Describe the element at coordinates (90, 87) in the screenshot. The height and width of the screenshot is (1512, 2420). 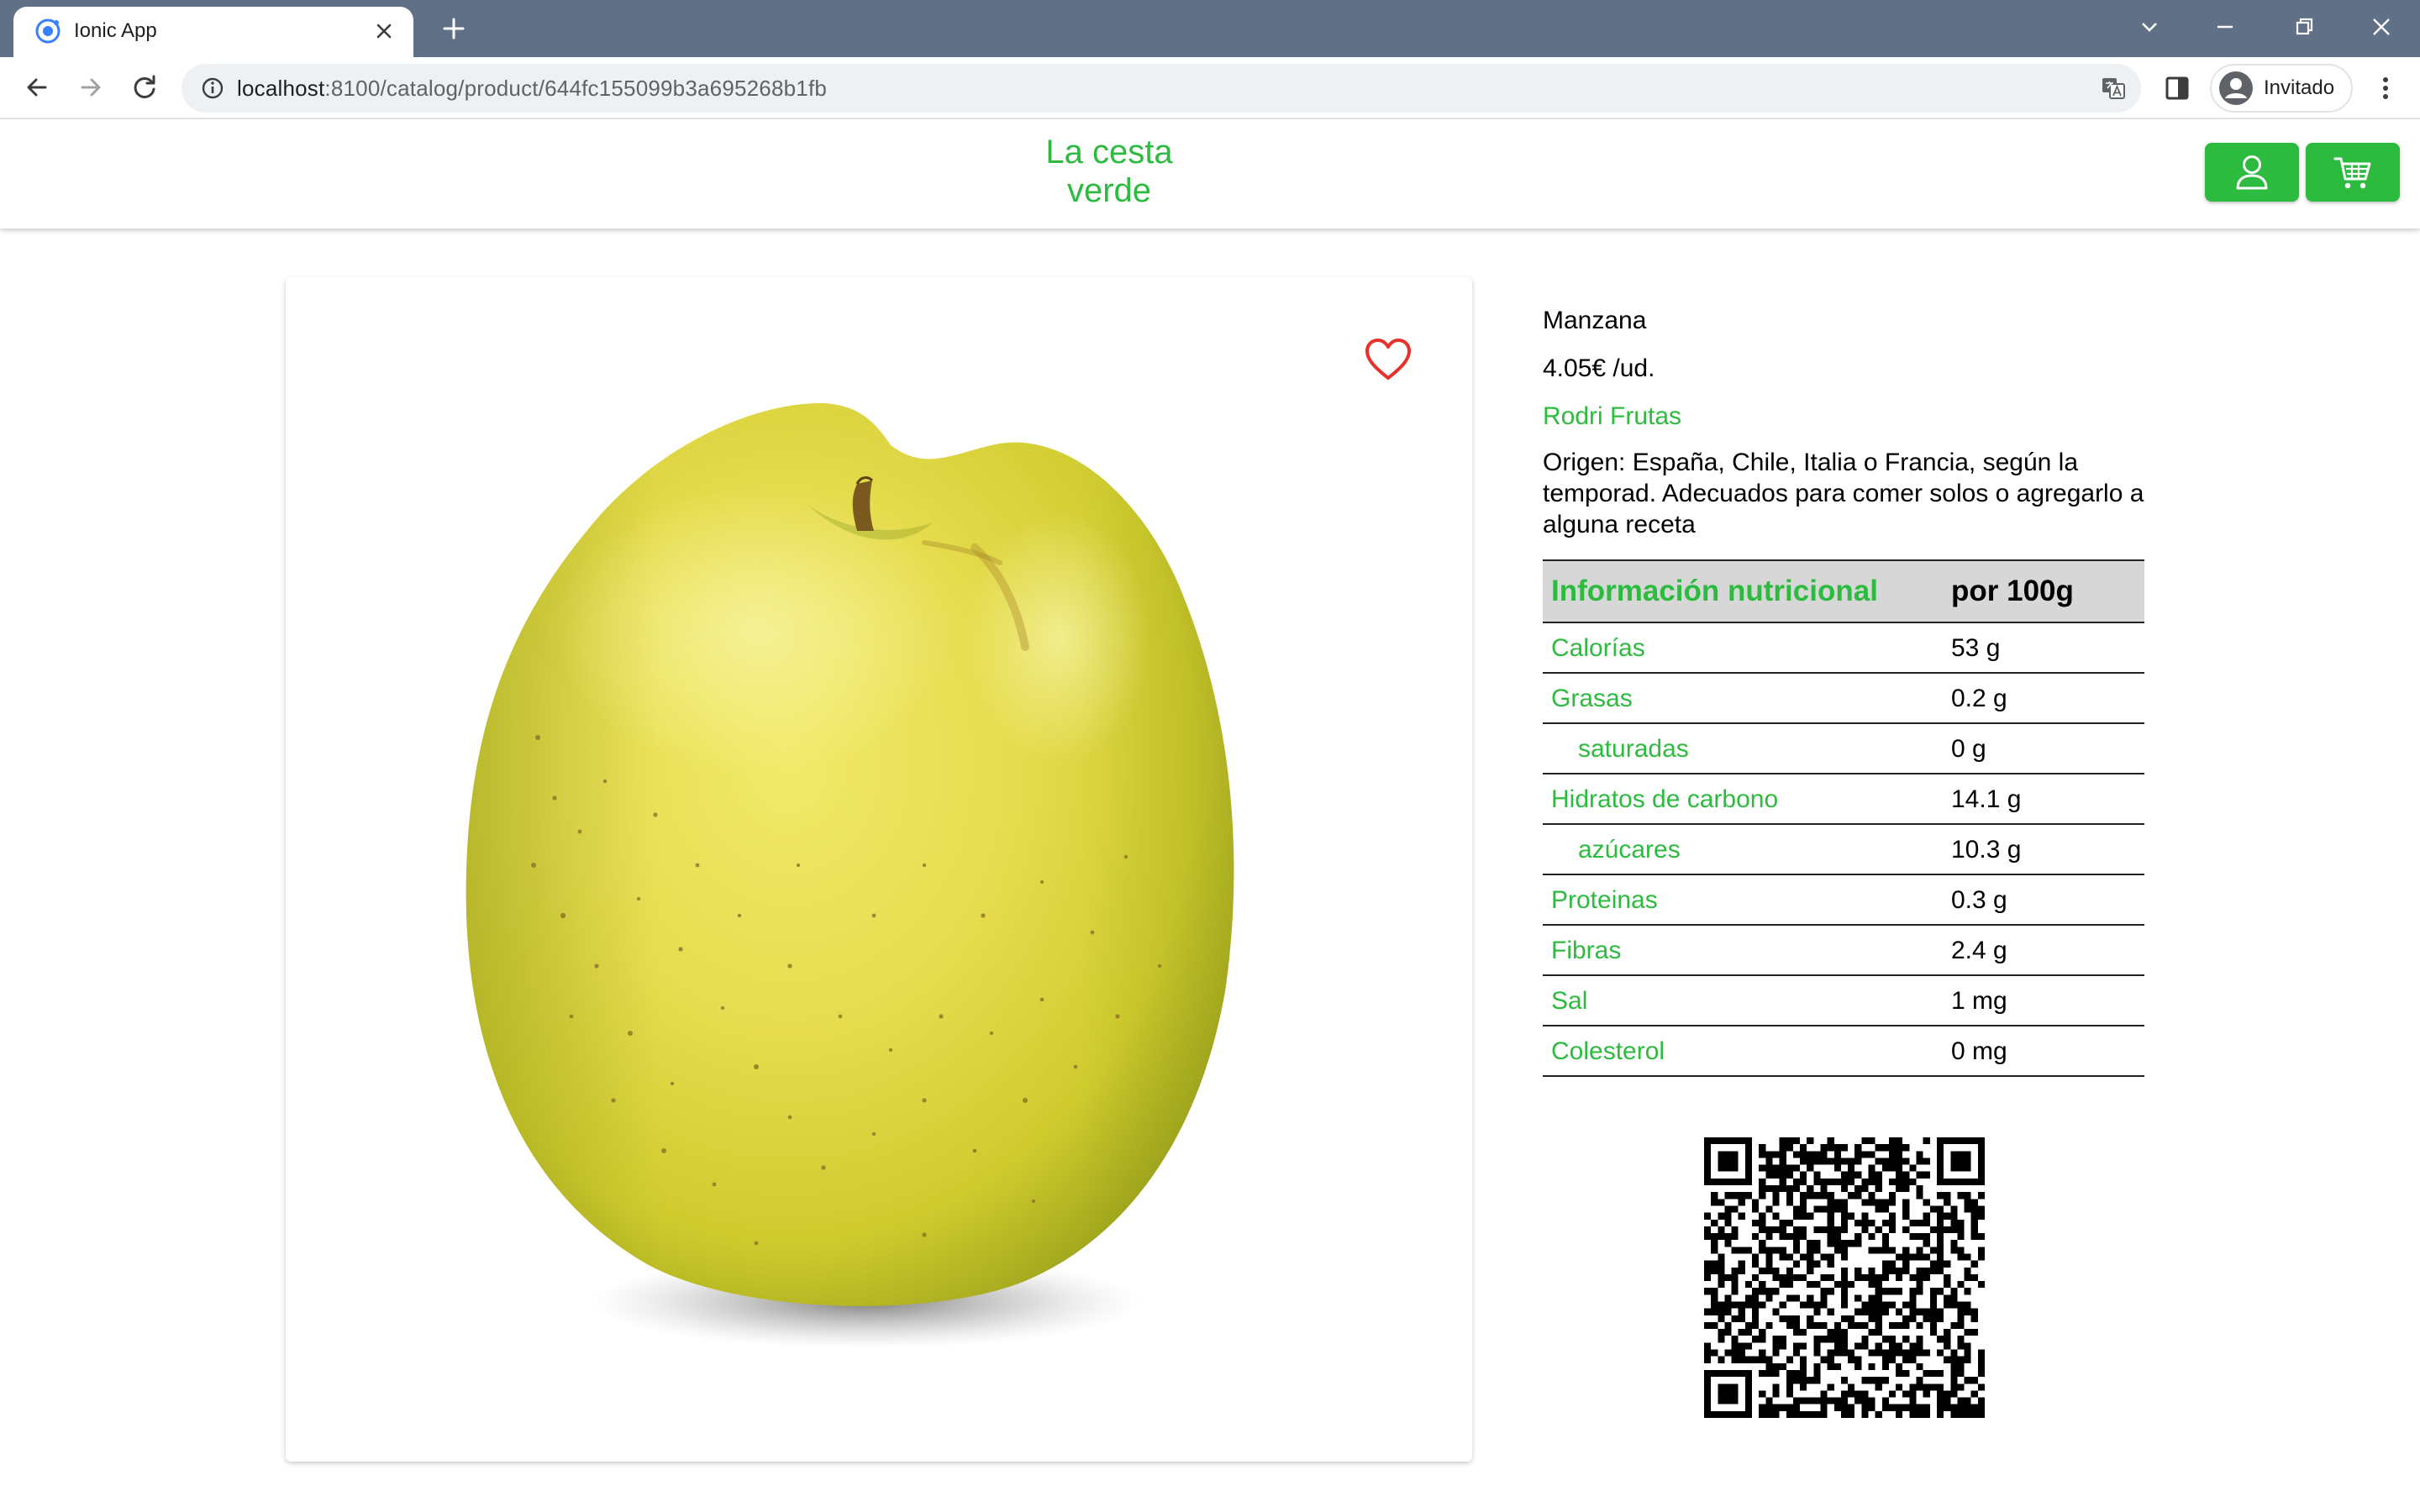
I see `forward-arrow-icon` at that location.